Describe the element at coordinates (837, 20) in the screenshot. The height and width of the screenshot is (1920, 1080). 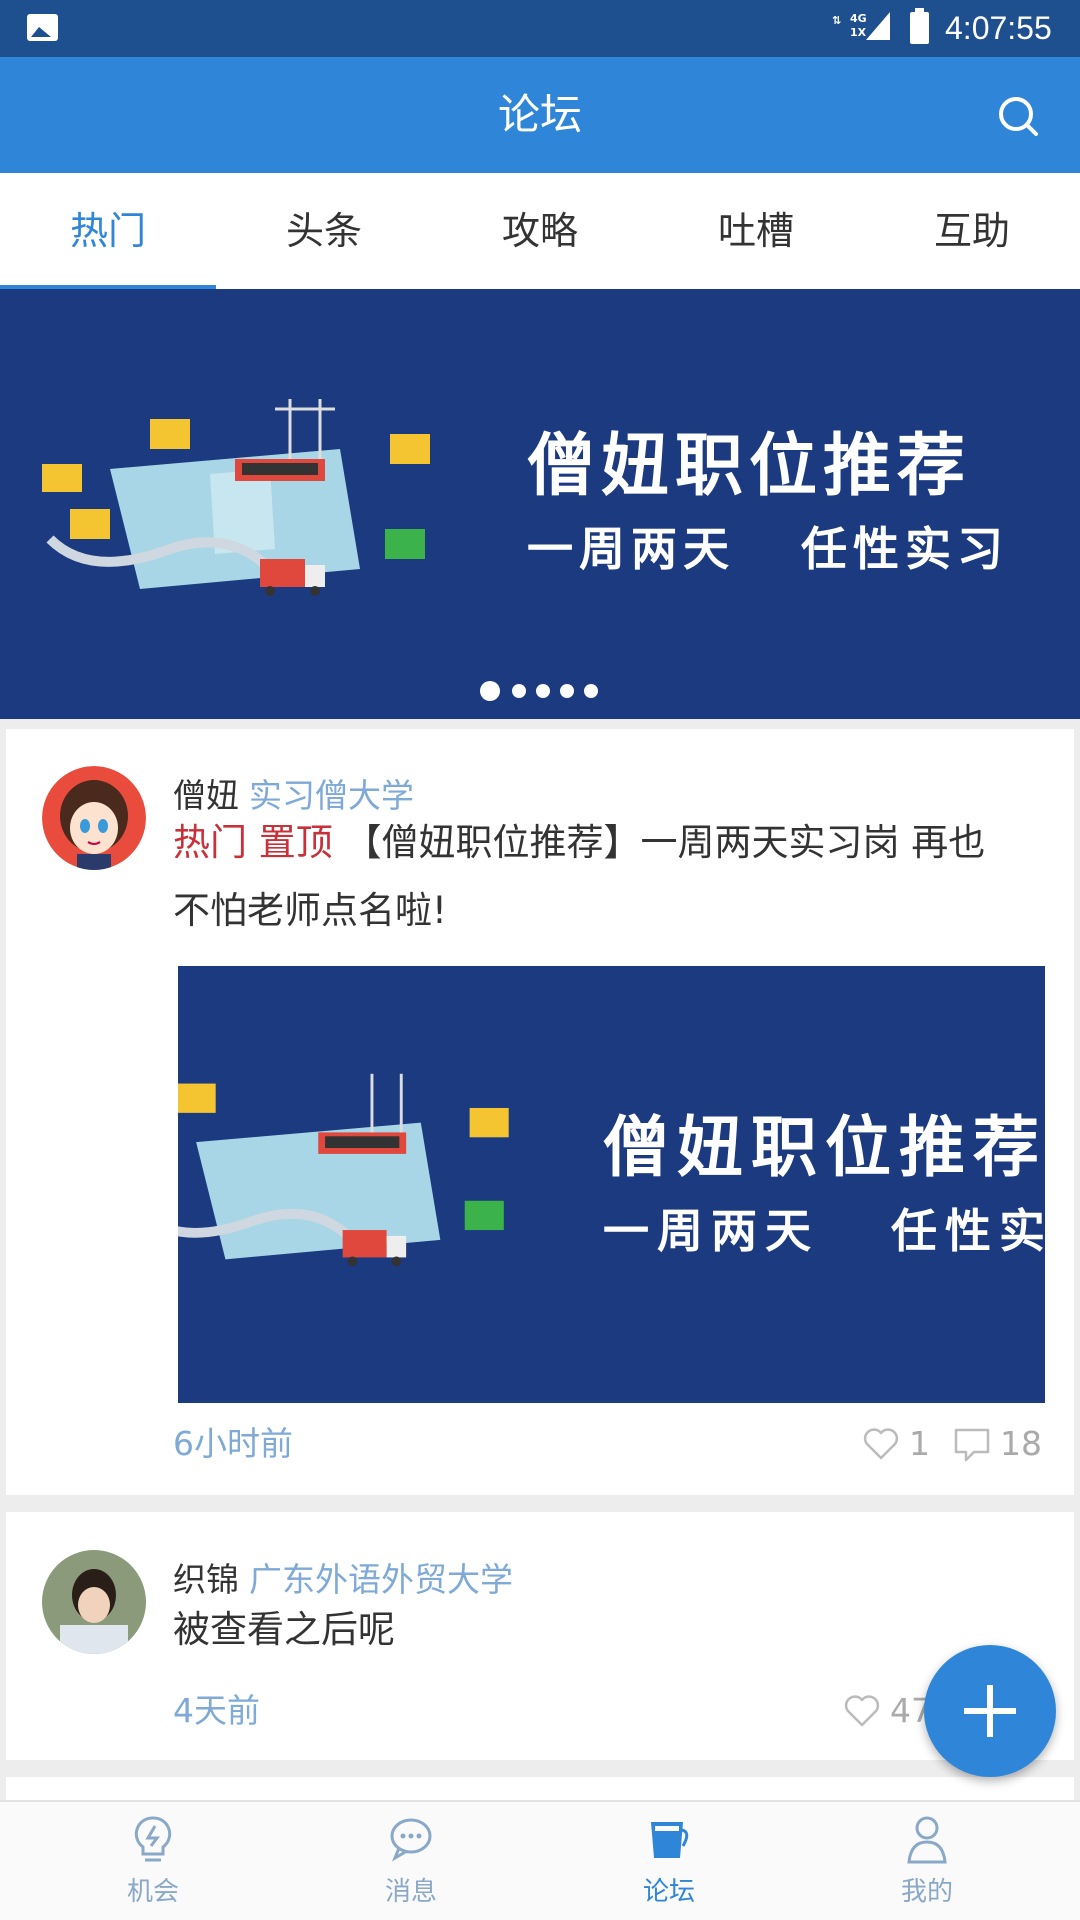
I see `data-arrows-icon: ⇅` at that location.